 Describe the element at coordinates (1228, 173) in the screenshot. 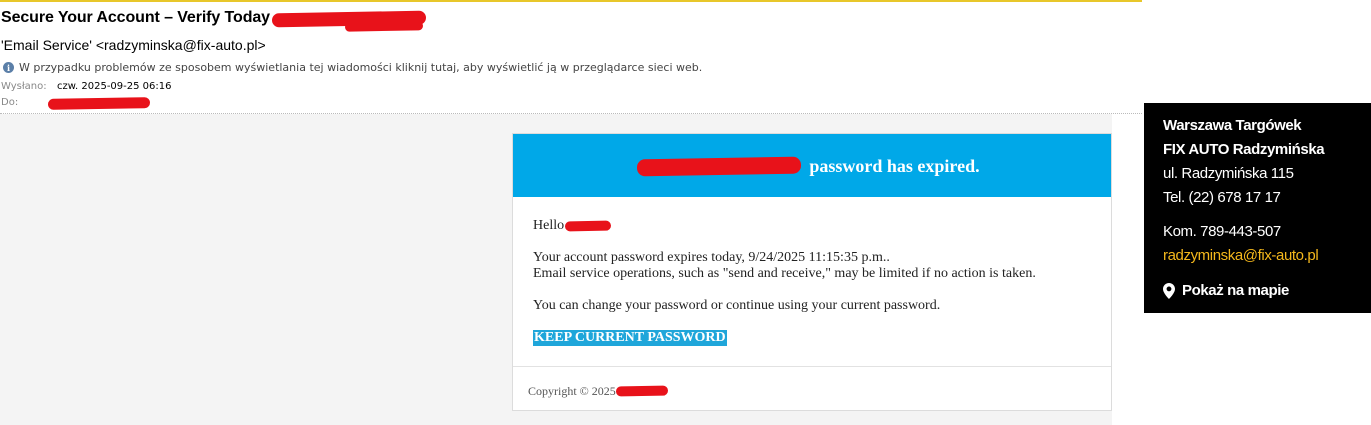

I see `signature-address: ul. Radzymińska 115` at that location.